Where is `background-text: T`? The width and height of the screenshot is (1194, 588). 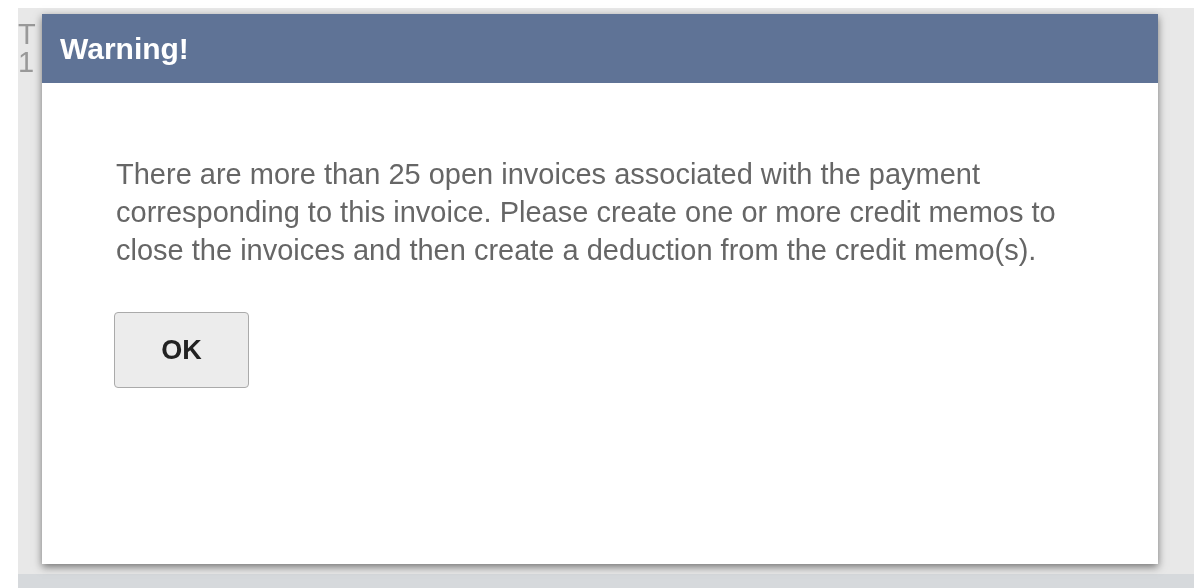 background-text: T is located at coordinates (27, 34).